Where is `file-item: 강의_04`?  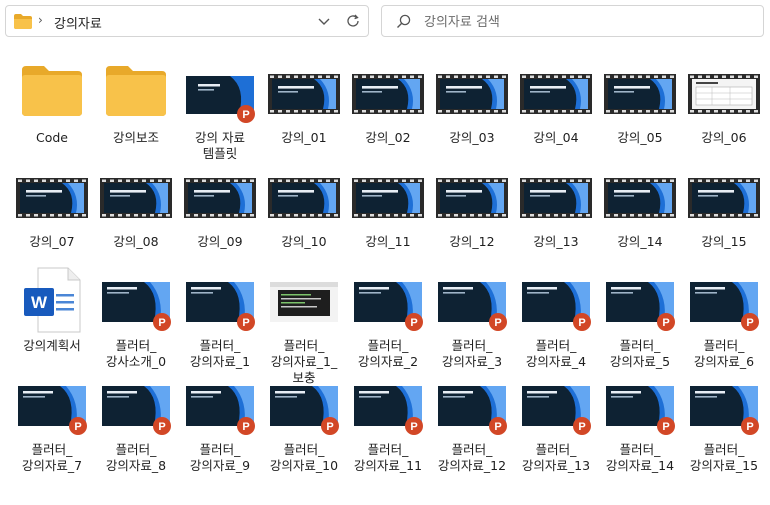 file-item: 강의_04 is located at coordinates (556, 106).